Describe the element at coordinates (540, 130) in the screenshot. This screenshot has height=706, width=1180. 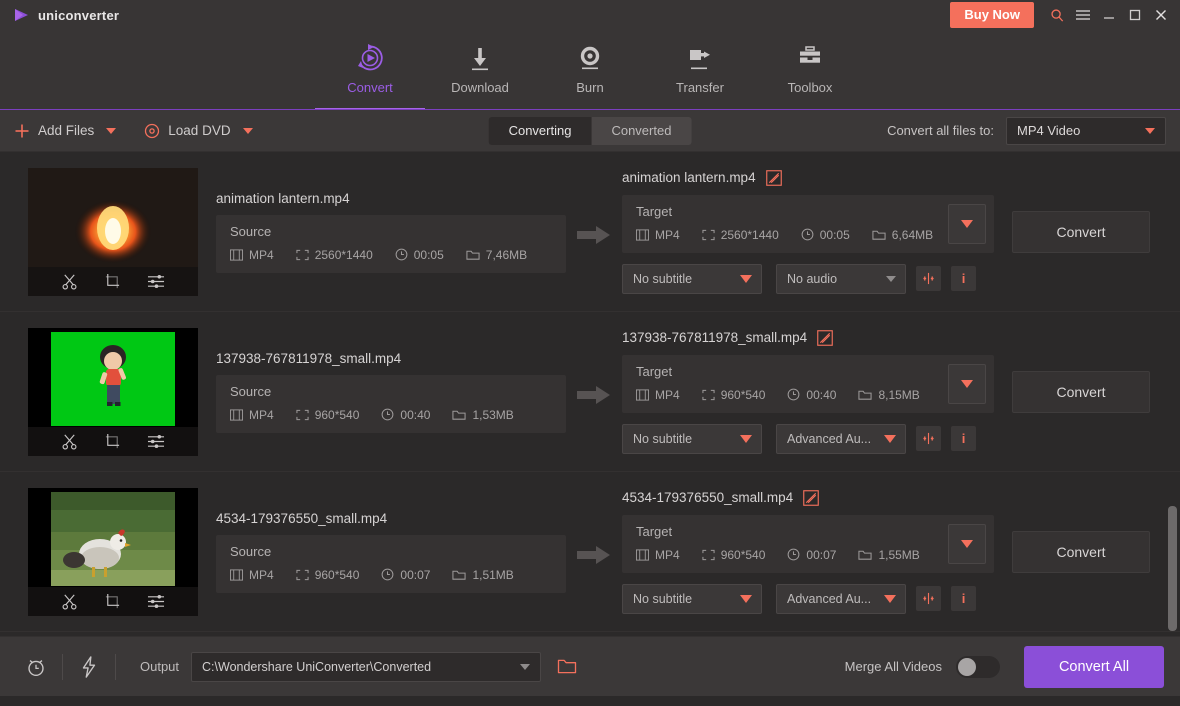
I see `tab-converting: Converting` at that location.